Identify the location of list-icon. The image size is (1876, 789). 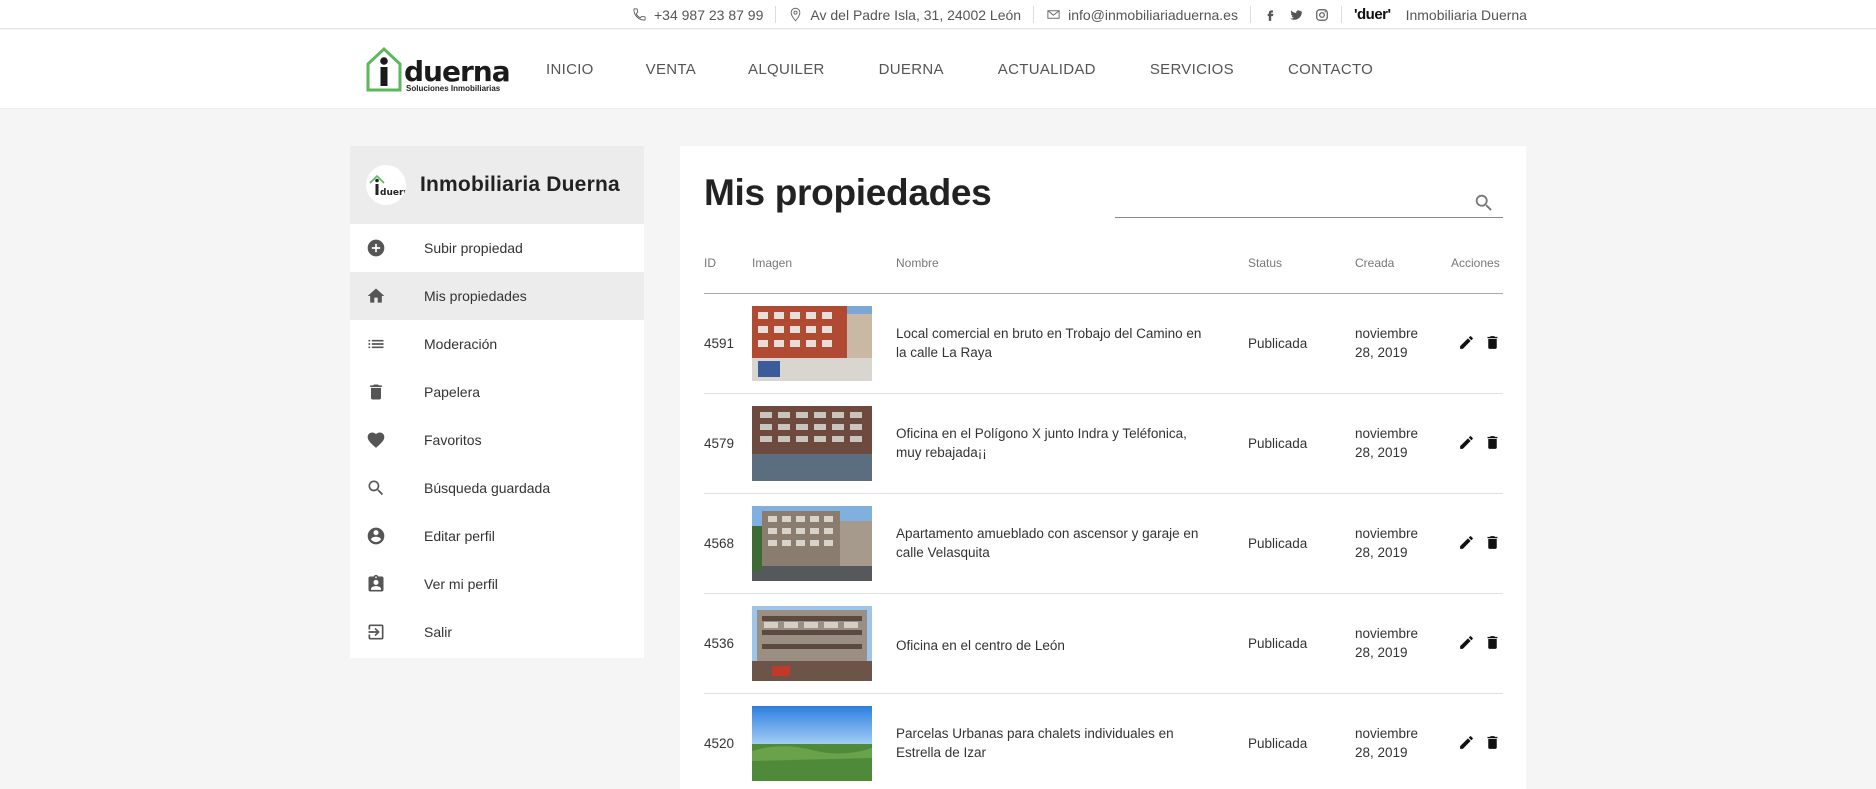
(376, 344).